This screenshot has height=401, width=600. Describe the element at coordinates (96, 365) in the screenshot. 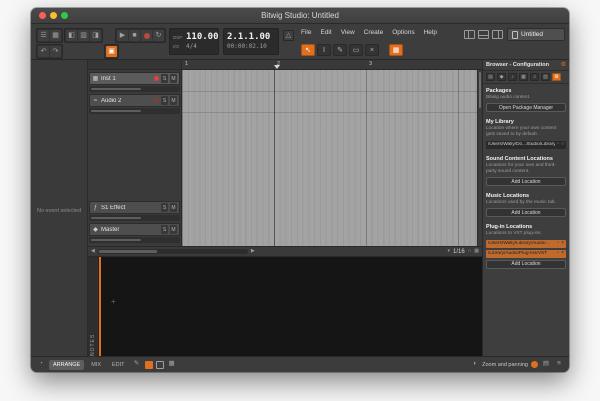

I see `view-button-mix: MIX` at that location.